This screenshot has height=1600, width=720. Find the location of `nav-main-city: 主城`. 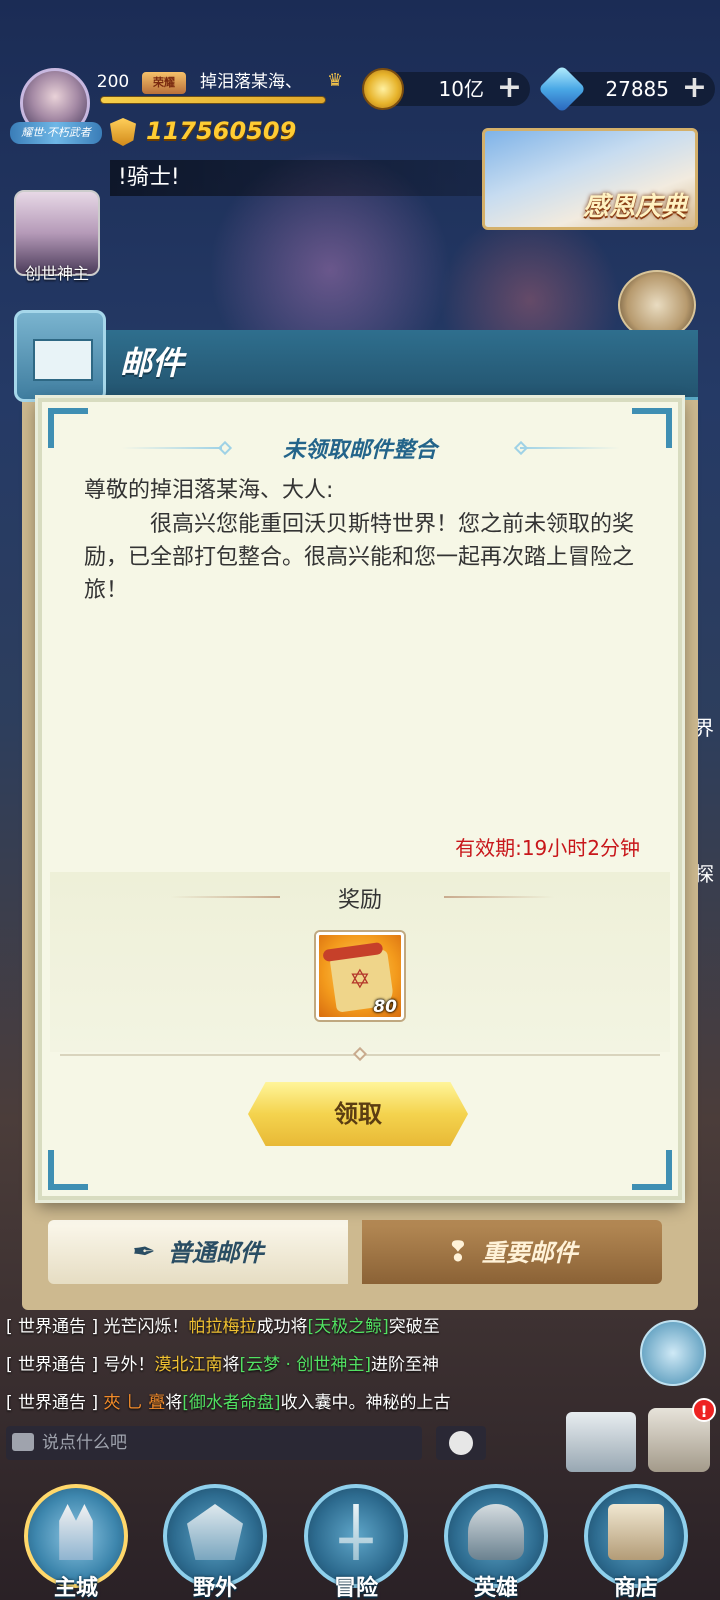

nav-main-city: 主城 is located at coordinates (76, 1542).